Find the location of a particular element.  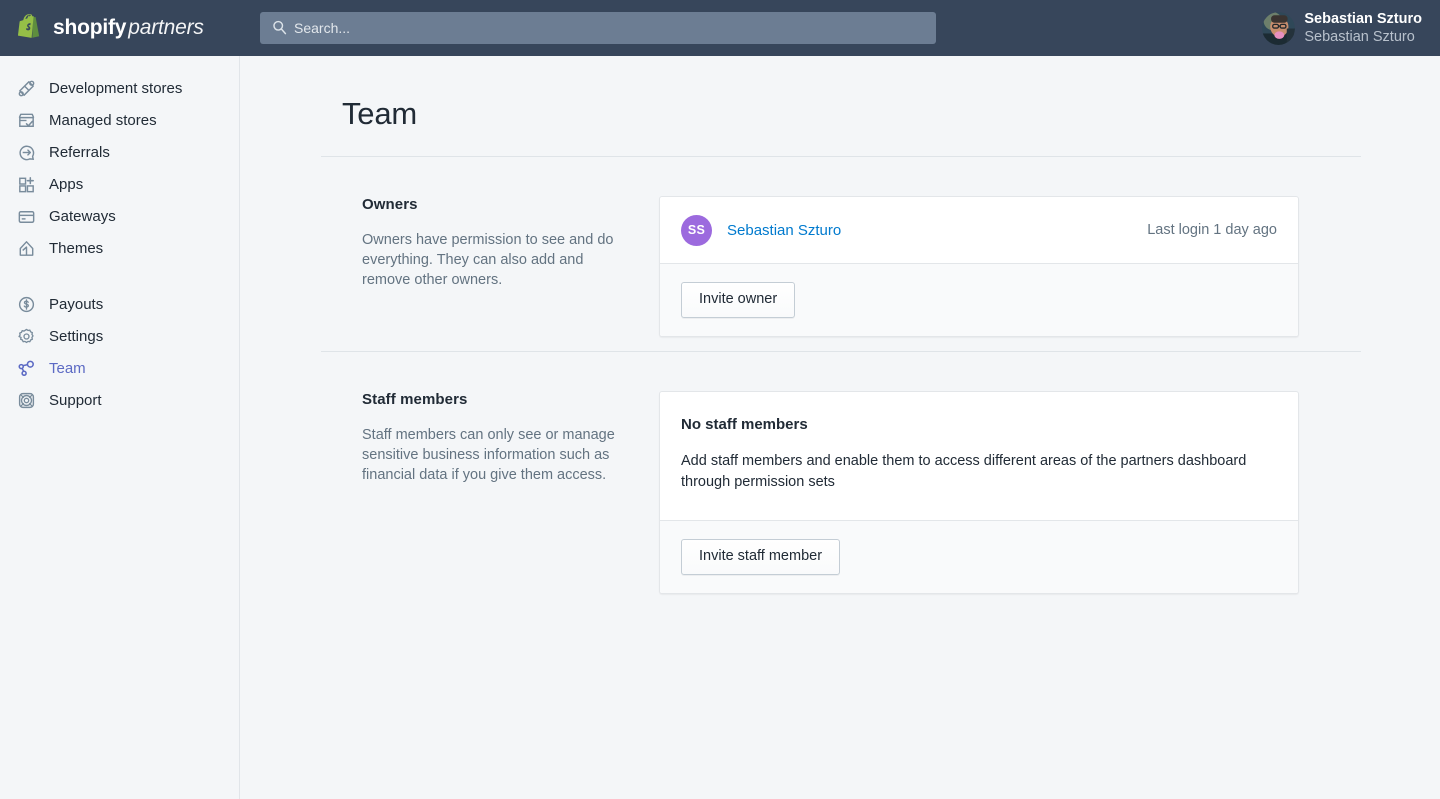

sidebar-item-label: Themes is located at coordinates (76, 248).